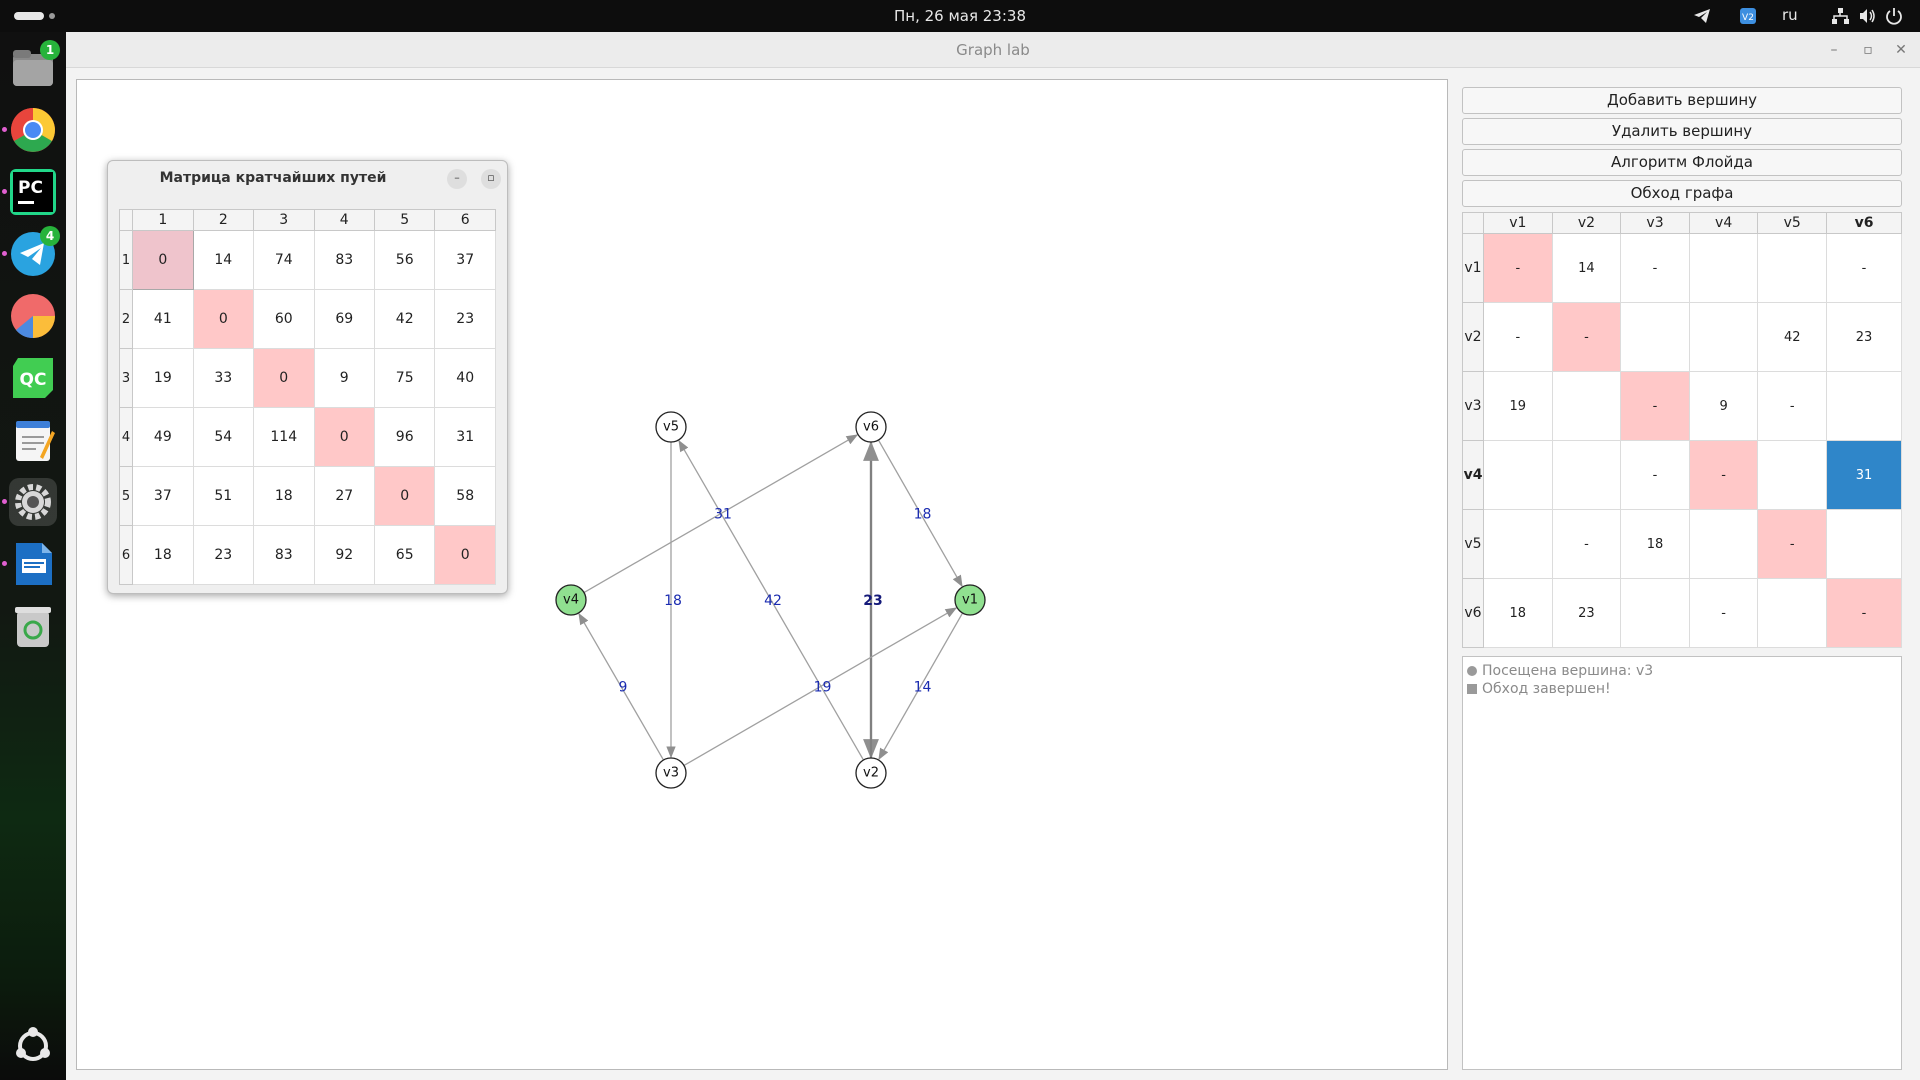 This screenshot has height=1080, width=1920. Describe the element at coordinates (284, 220) in the screenshot. I see `matrix-column-header: 3` at that location.